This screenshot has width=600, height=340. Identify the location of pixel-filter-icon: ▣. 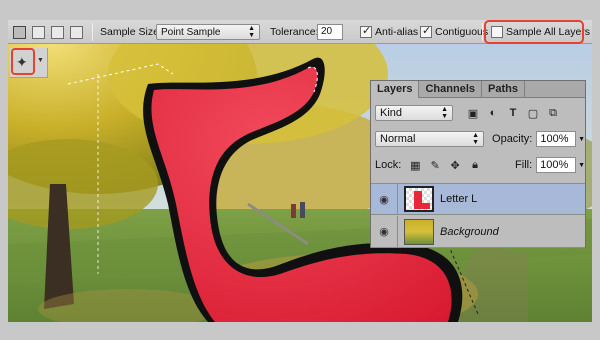
(473, 113).